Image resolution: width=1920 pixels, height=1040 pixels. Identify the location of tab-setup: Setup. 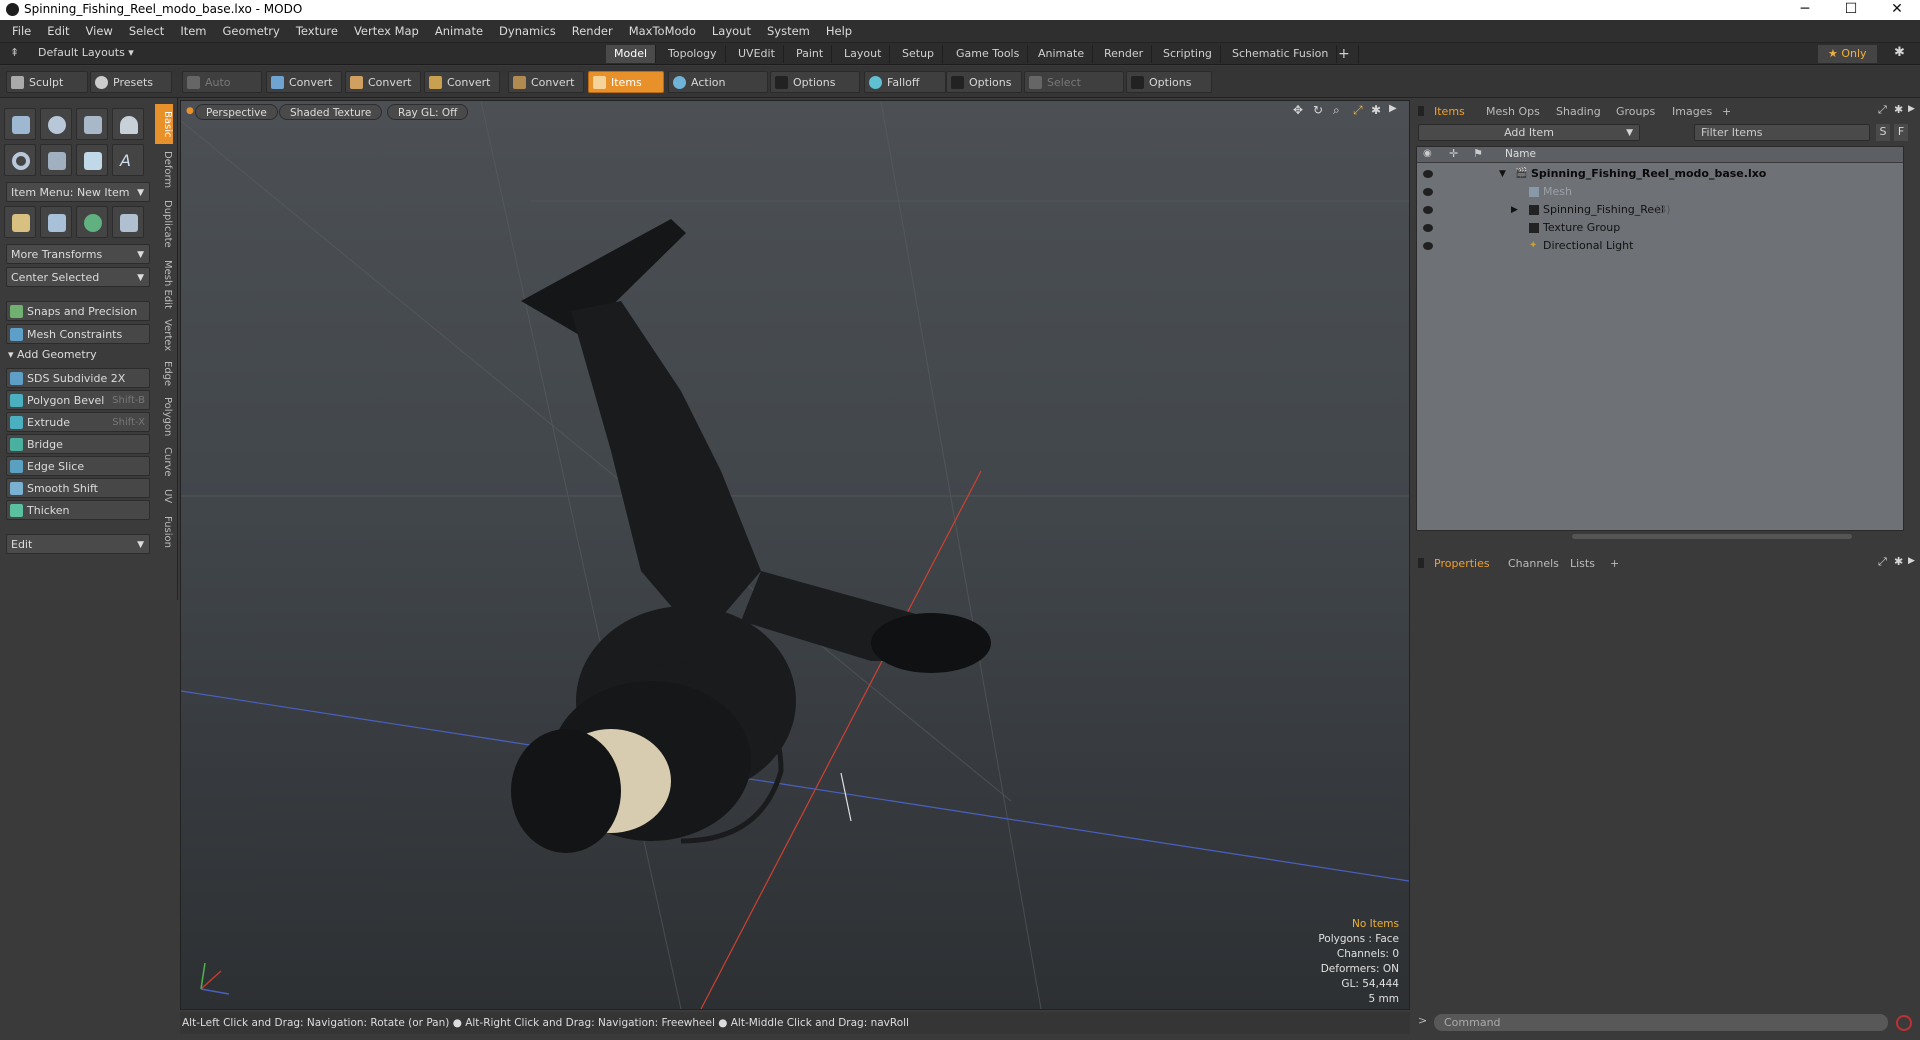
(919, 54).